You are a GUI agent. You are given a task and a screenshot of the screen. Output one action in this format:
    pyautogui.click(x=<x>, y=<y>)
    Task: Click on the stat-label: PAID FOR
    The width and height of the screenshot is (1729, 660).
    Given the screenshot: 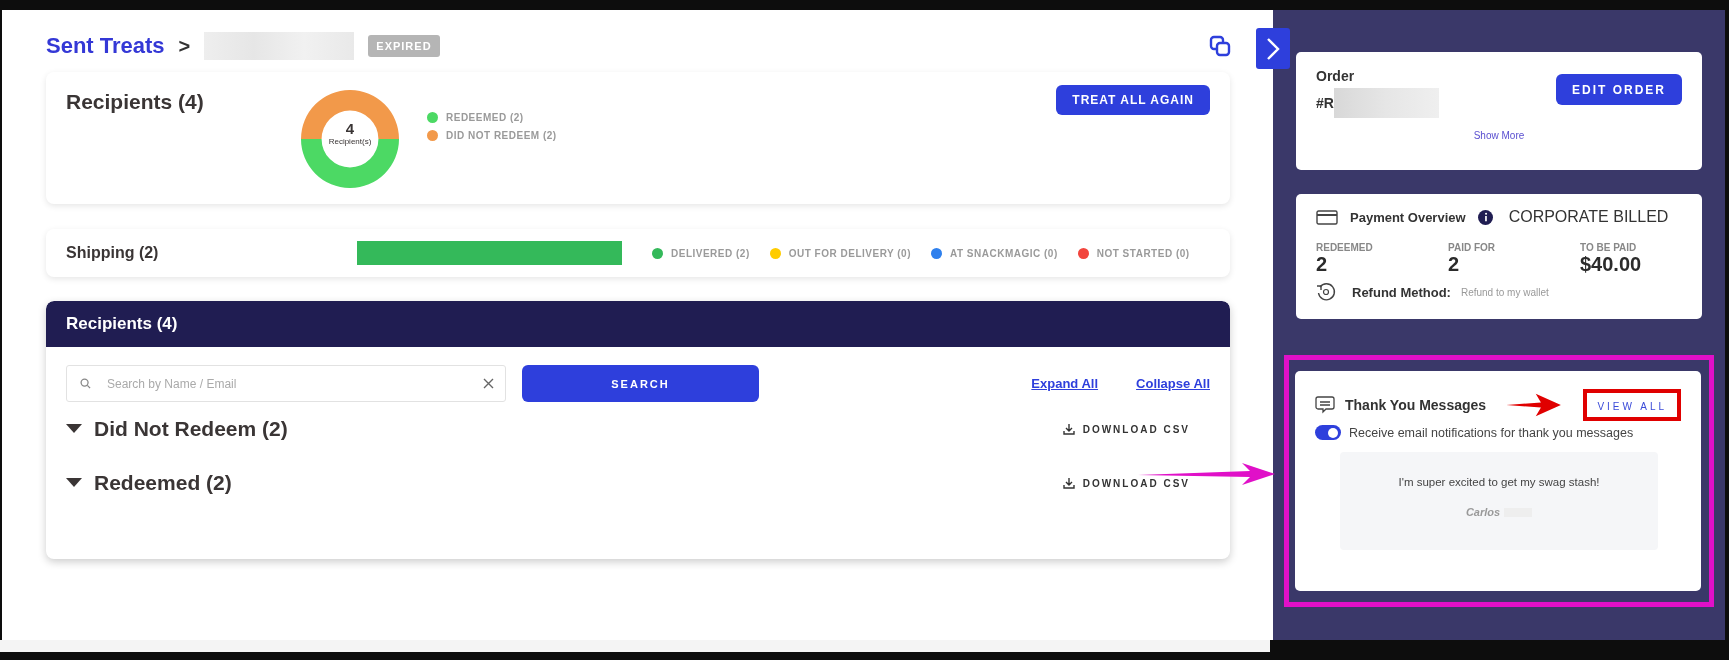 What is the action you would take?
    pyautogui.click(x=1472, y=247)
    